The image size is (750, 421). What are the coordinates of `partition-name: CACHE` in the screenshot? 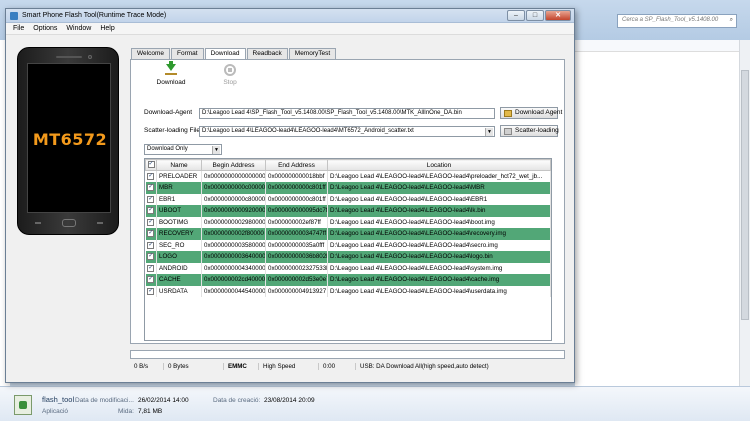 It's located at (179, 280).